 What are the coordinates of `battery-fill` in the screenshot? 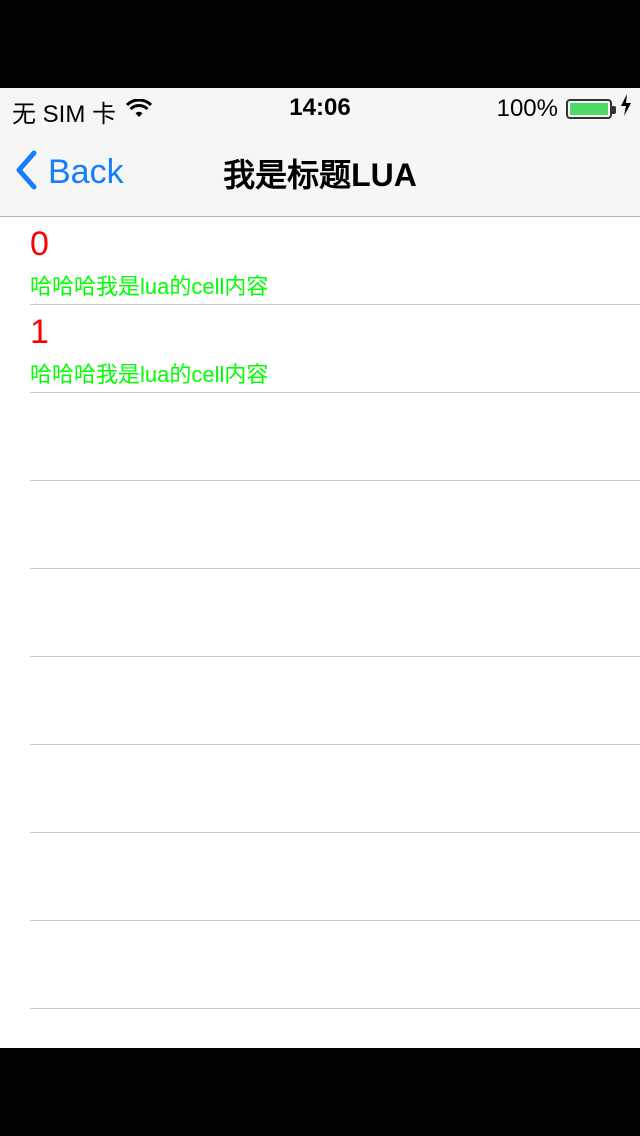 It's located at (589, 108).